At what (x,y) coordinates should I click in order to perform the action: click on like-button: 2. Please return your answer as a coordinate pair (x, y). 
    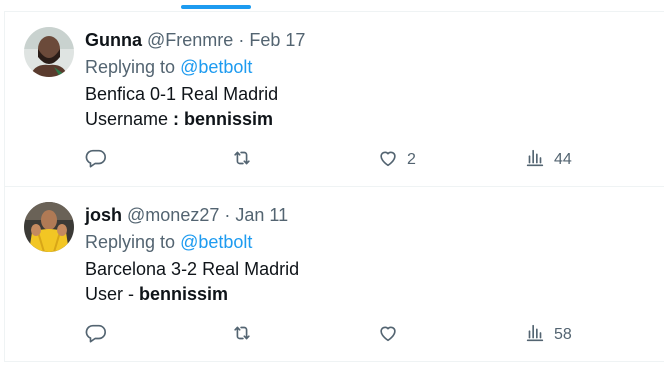
    Looking at the image, I should click on (396, 160).